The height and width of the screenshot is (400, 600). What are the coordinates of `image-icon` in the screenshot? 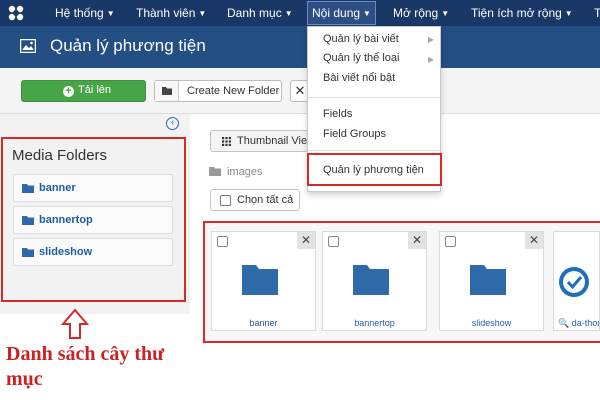 It's located at (28, 46).